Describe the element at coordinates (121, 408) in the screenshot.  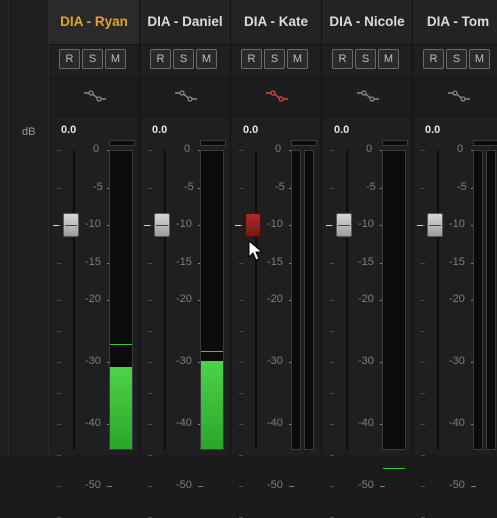
I see `meter-level-fill` at that location.